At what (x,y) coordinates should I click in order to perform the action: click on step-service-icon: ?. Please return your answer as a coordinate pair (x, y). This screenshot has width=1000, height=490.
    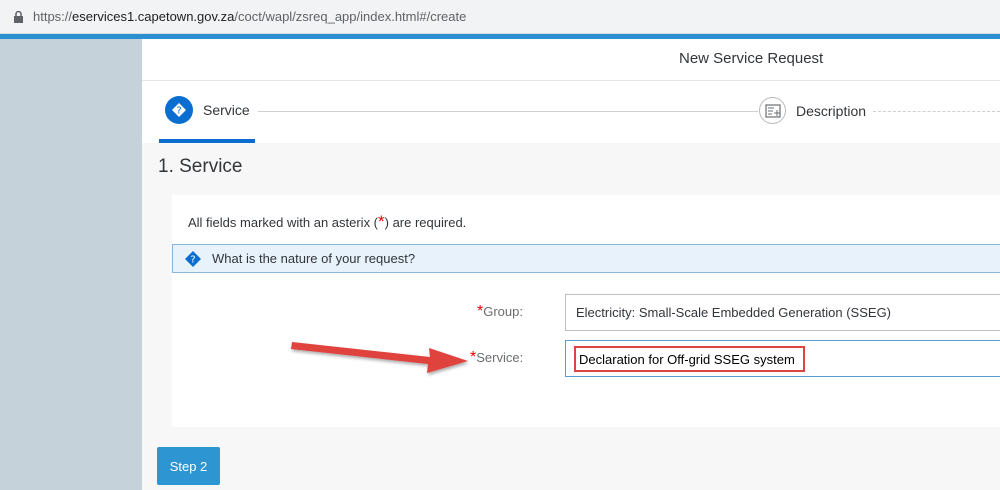
    Looking at the image, I should click on (179, 110).